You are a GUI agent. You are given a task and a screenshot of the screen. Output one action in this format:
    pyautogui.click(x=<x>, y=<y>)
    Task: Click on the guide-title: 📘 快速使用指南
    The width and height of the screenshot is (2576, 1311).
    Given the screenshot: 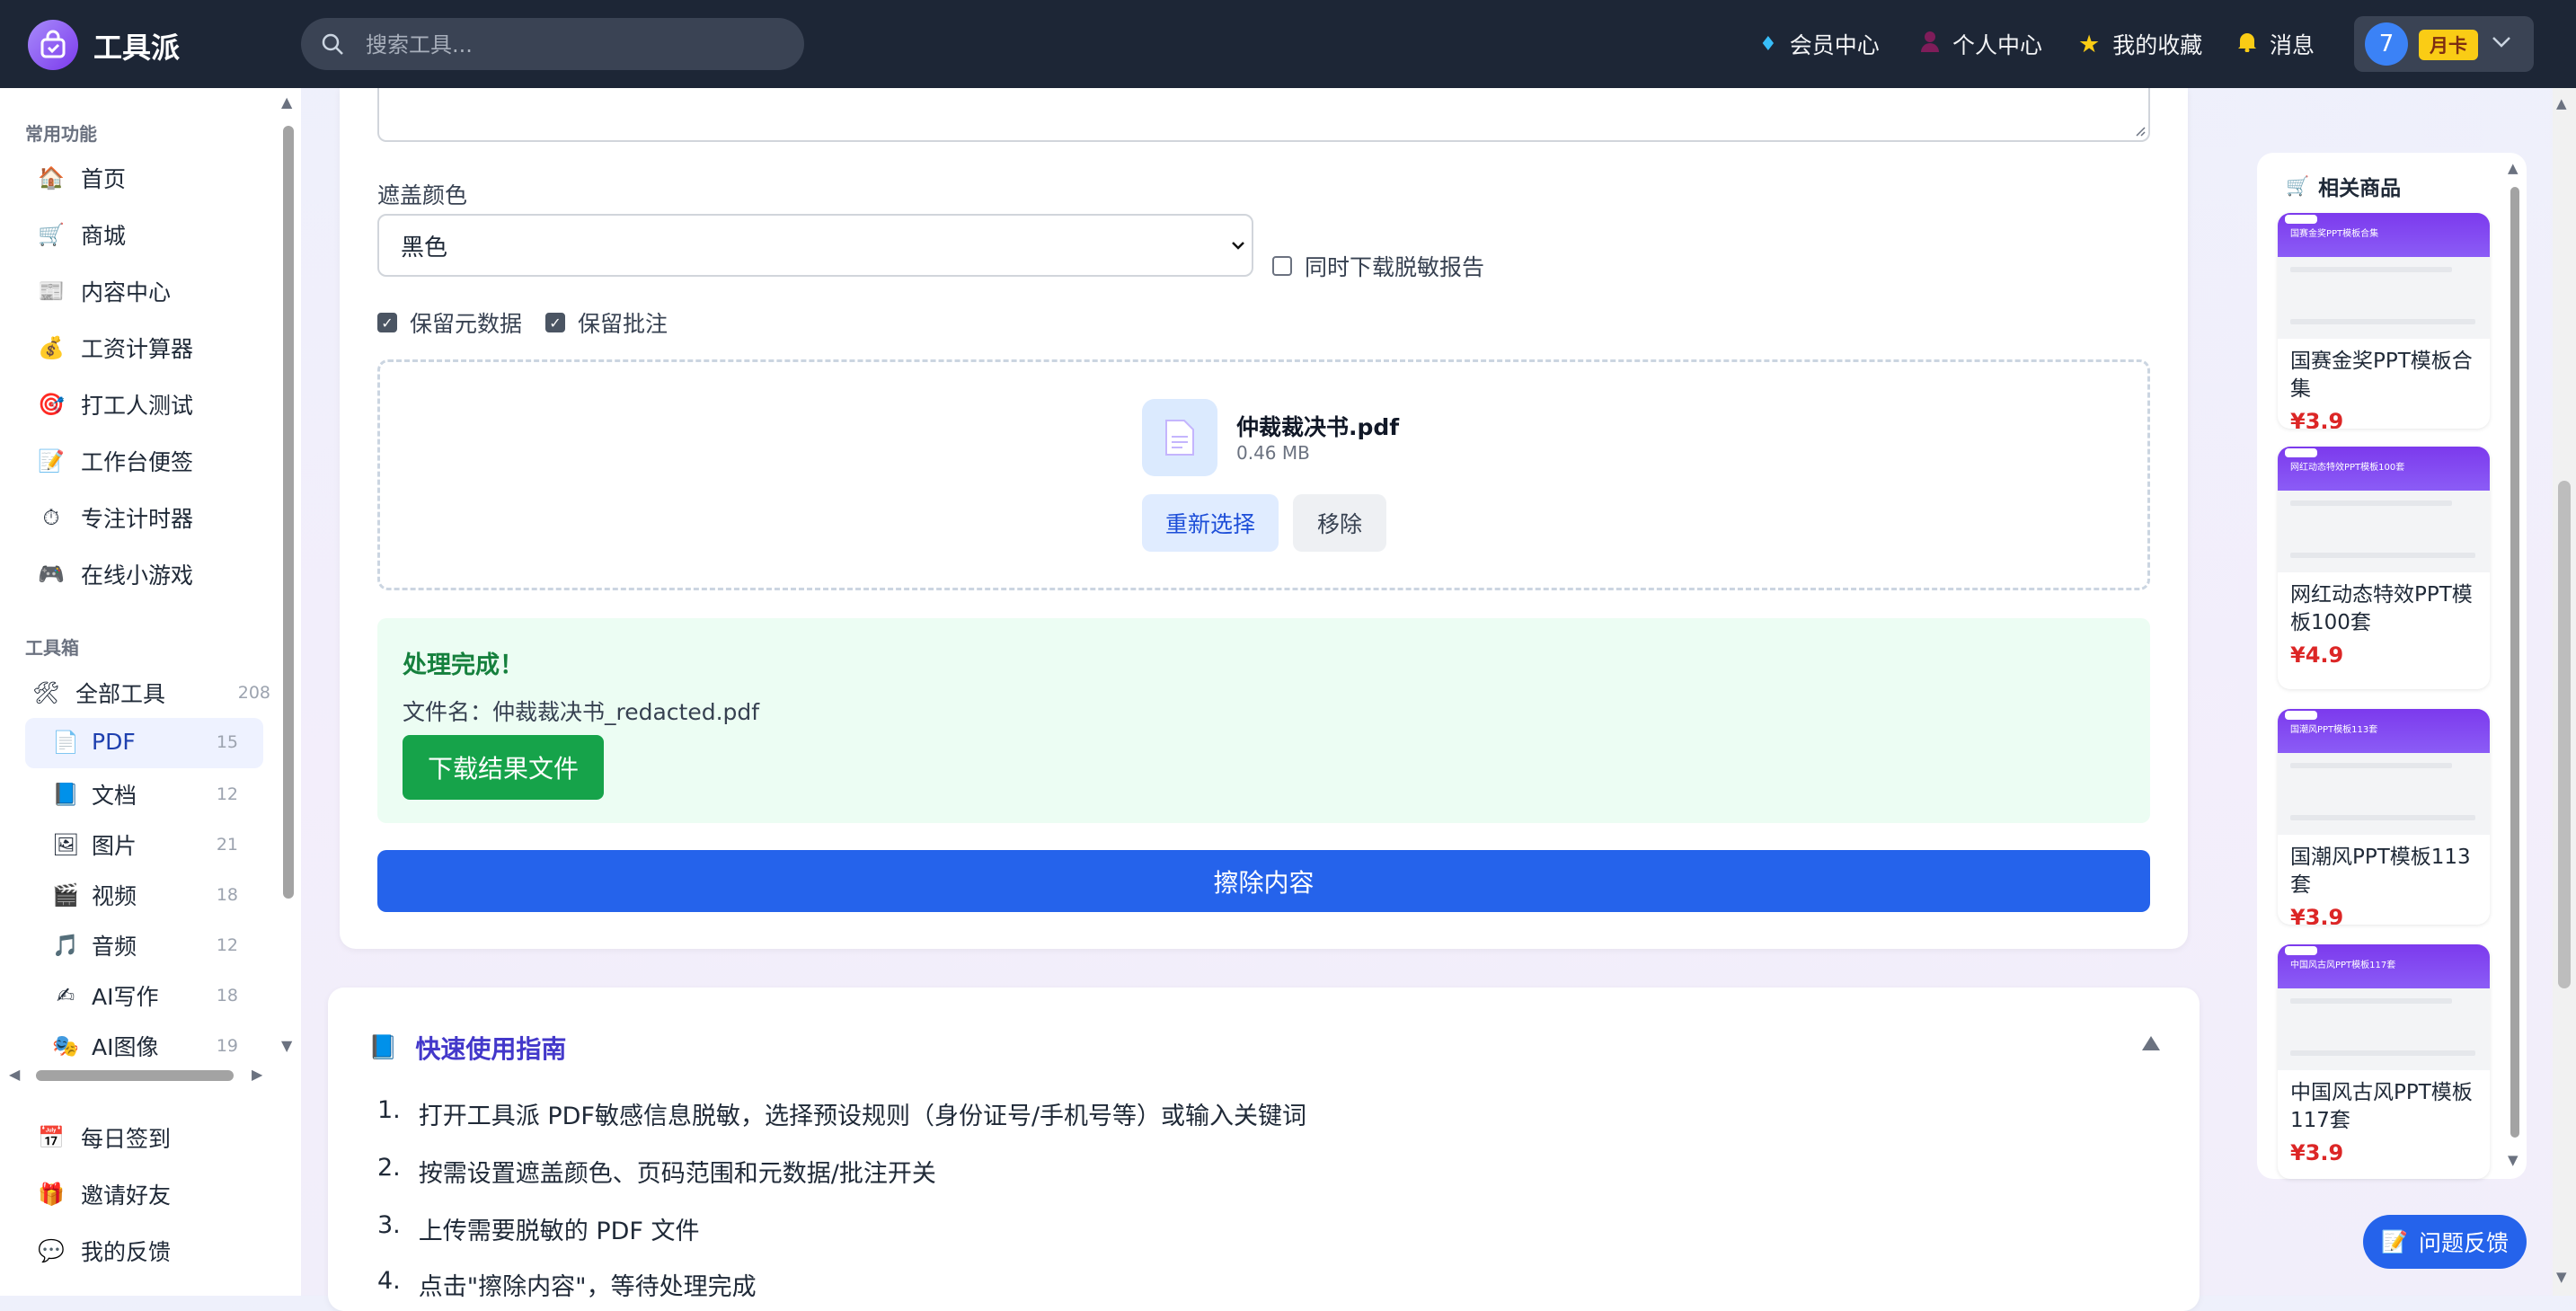 What is the action you would take?
    pyautogui.click(x=467, y=1048)
    